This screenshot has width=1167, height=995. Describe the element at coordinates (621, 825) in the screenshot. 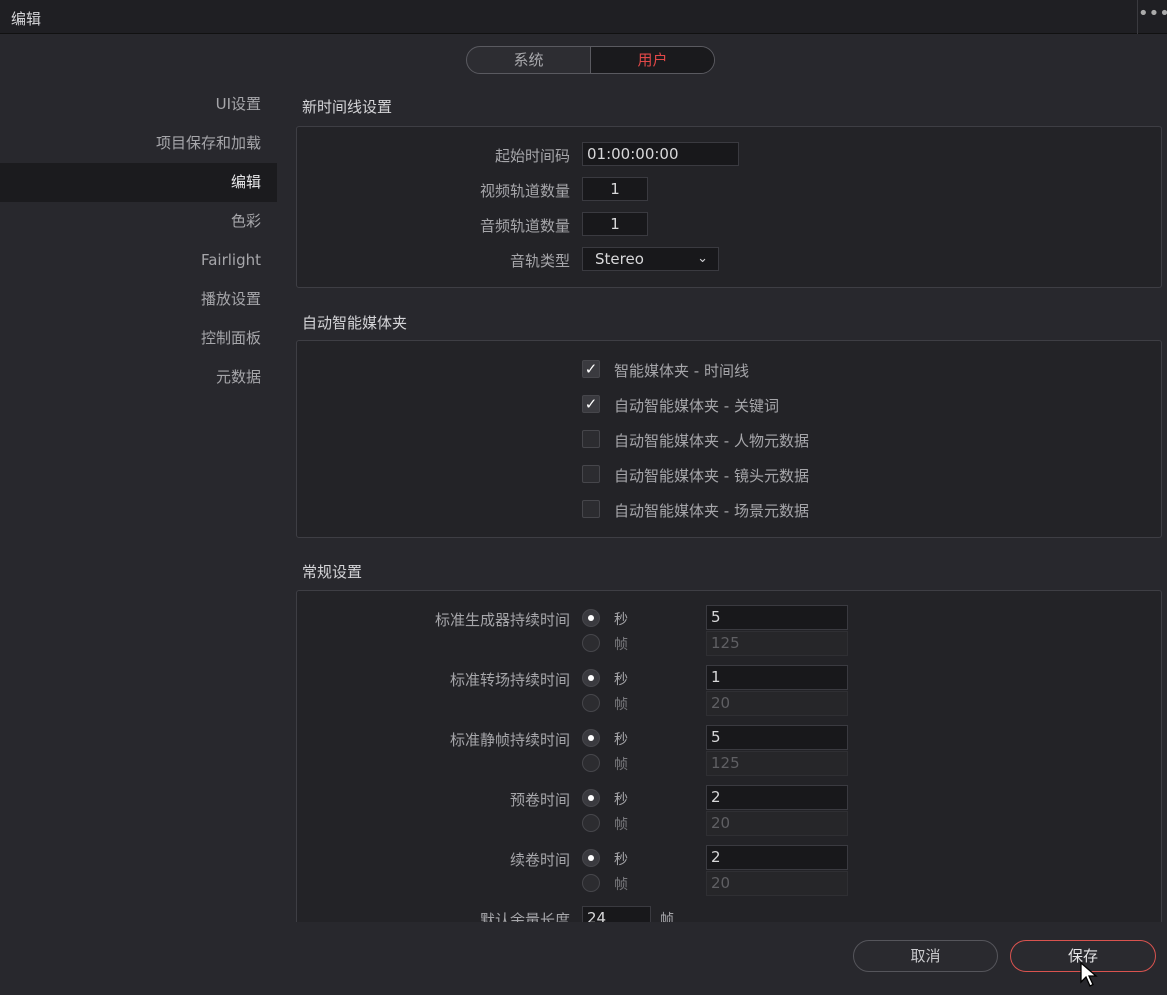

I see `preroll-frames-label: 帧` at that location.